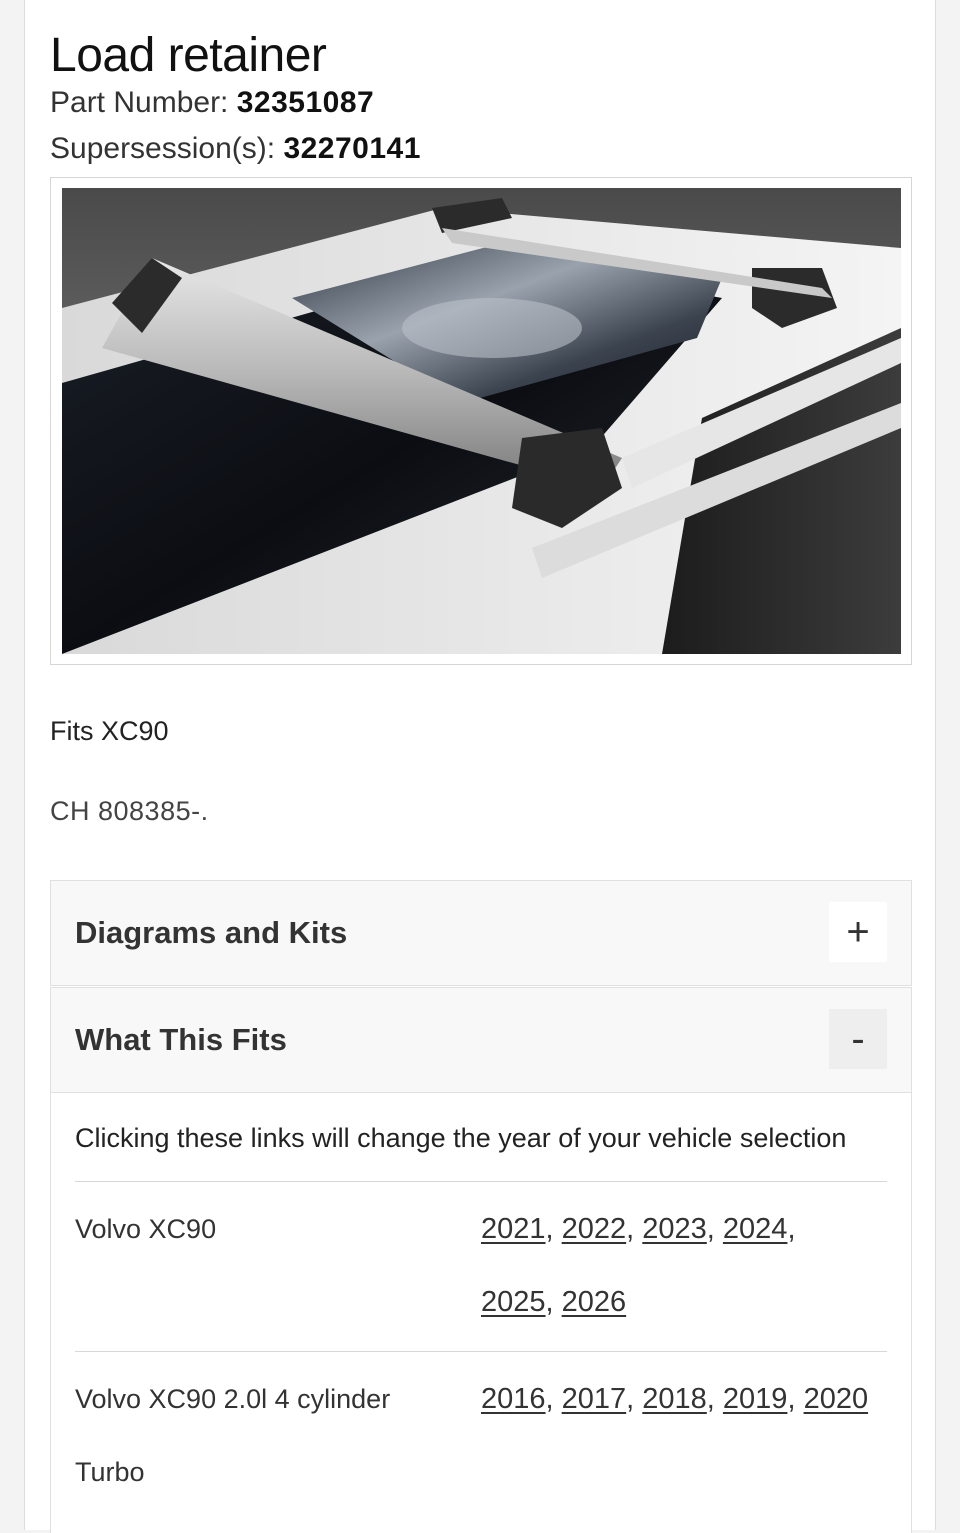  What do you see at coordinates (513, 1302) in the screenshot?
I see `year-link: 2025` at bounding box center [513, 1302].